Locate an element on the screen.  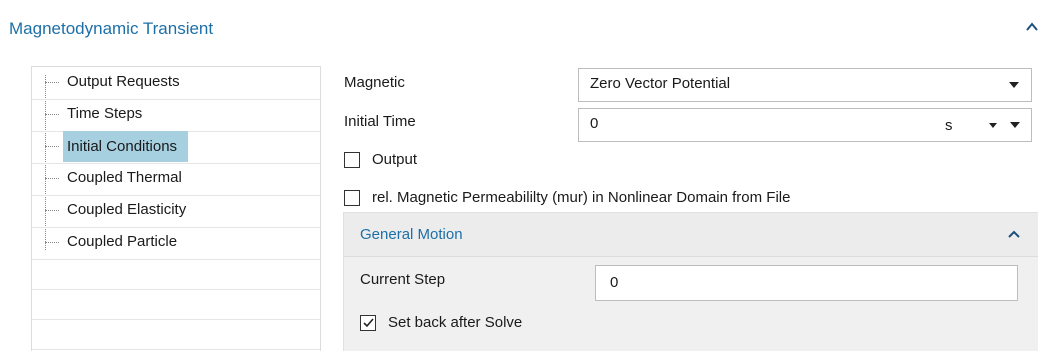
current-step-input: 0 is located at coordinates (806, 283).